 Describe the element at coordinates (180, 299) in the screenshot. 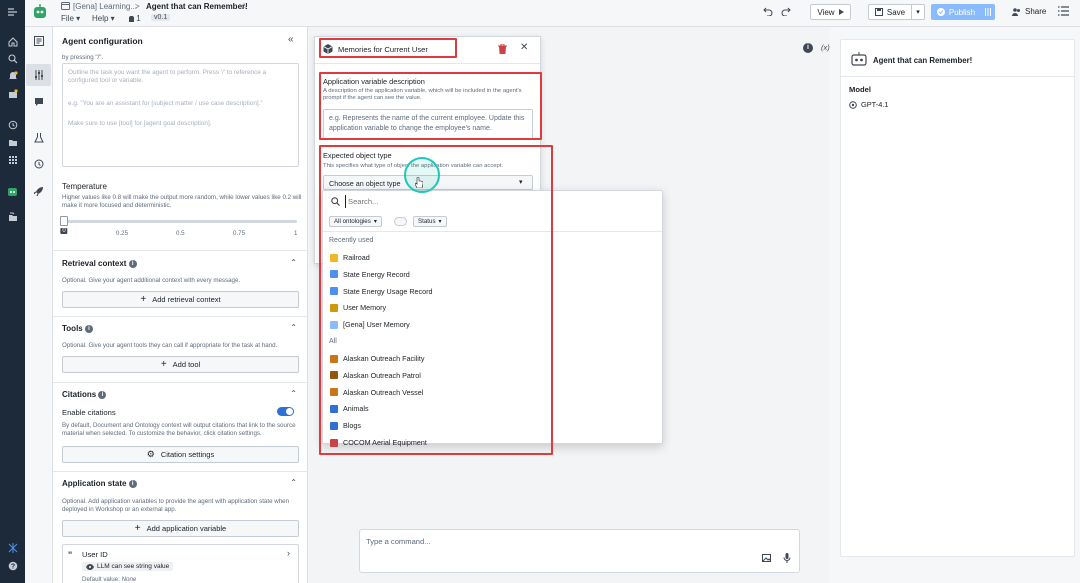

I see `add-retrieval-context-button: + Add retrieval context` at that location.